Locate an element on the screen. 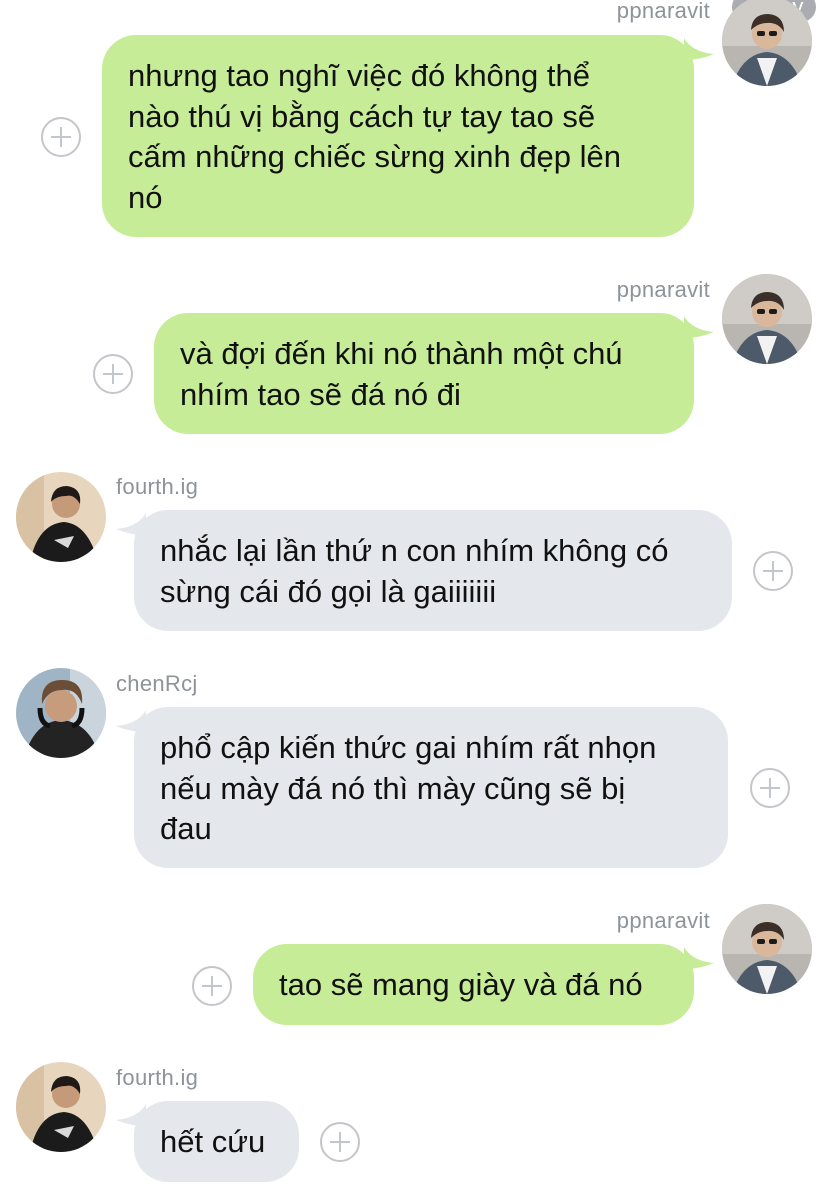  message-line: nhắc lại lần thứ n con nhím không có is located at coordinates (414, 550).